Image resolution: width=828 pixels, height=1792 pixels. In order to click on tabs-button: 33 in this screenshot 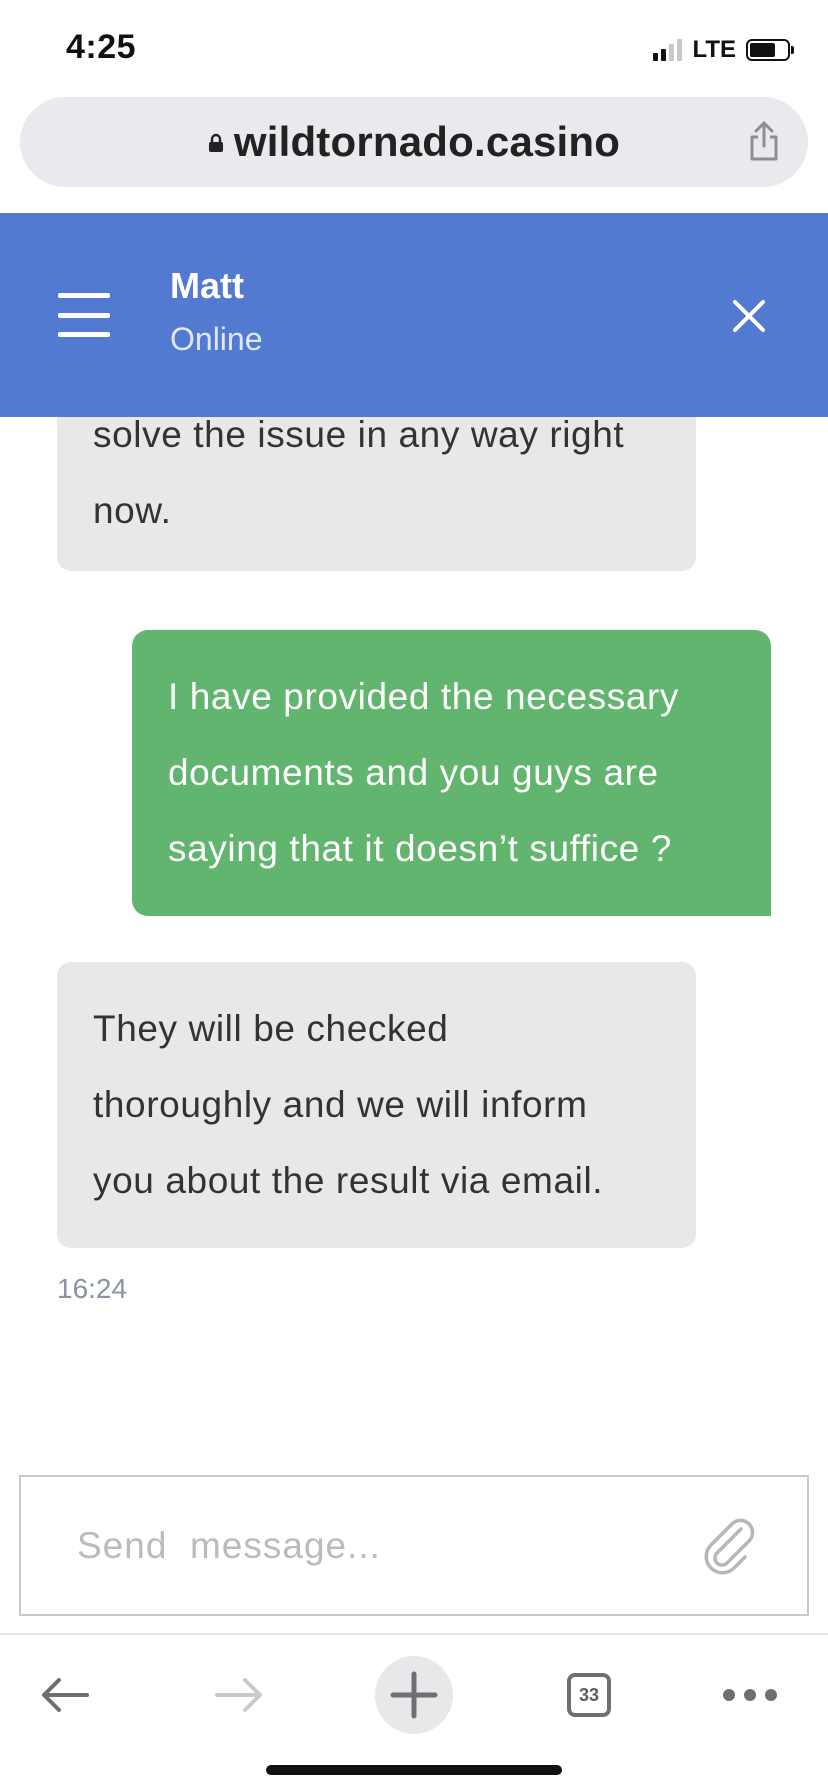, I will do `click(589, 1695)`.